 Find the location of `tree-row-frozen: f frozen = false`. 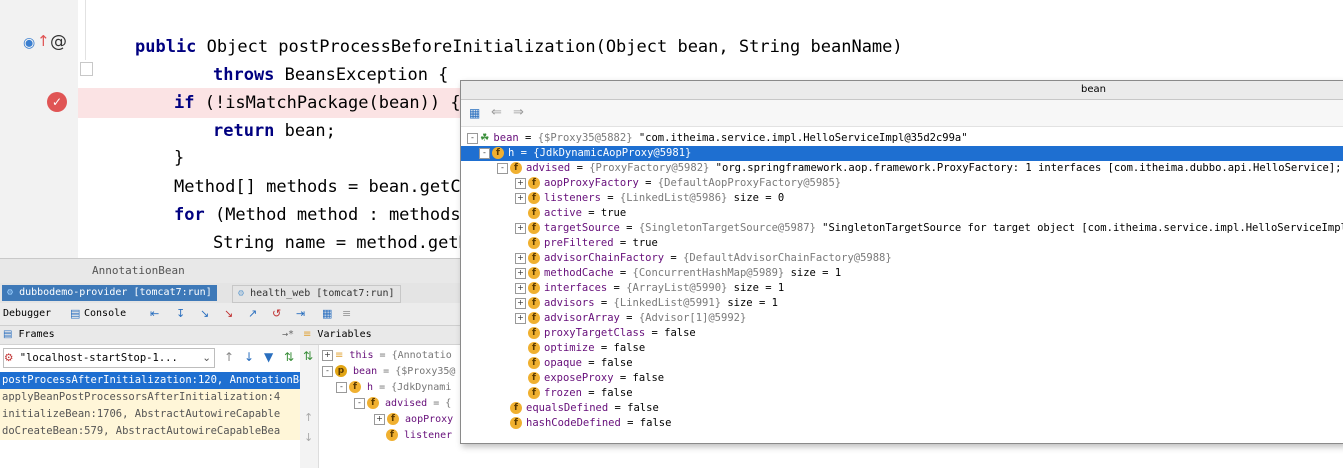

tree-row-frozen: f frozen = false is located at coordinates (574, 393).